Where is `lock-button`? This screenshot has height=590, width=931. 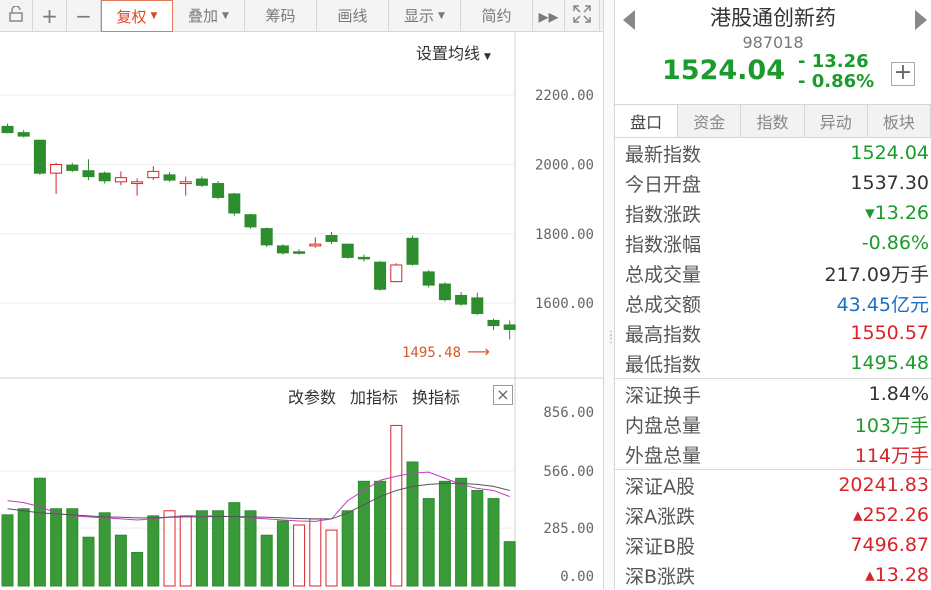 lock-button is located at coordinates (16, 15).